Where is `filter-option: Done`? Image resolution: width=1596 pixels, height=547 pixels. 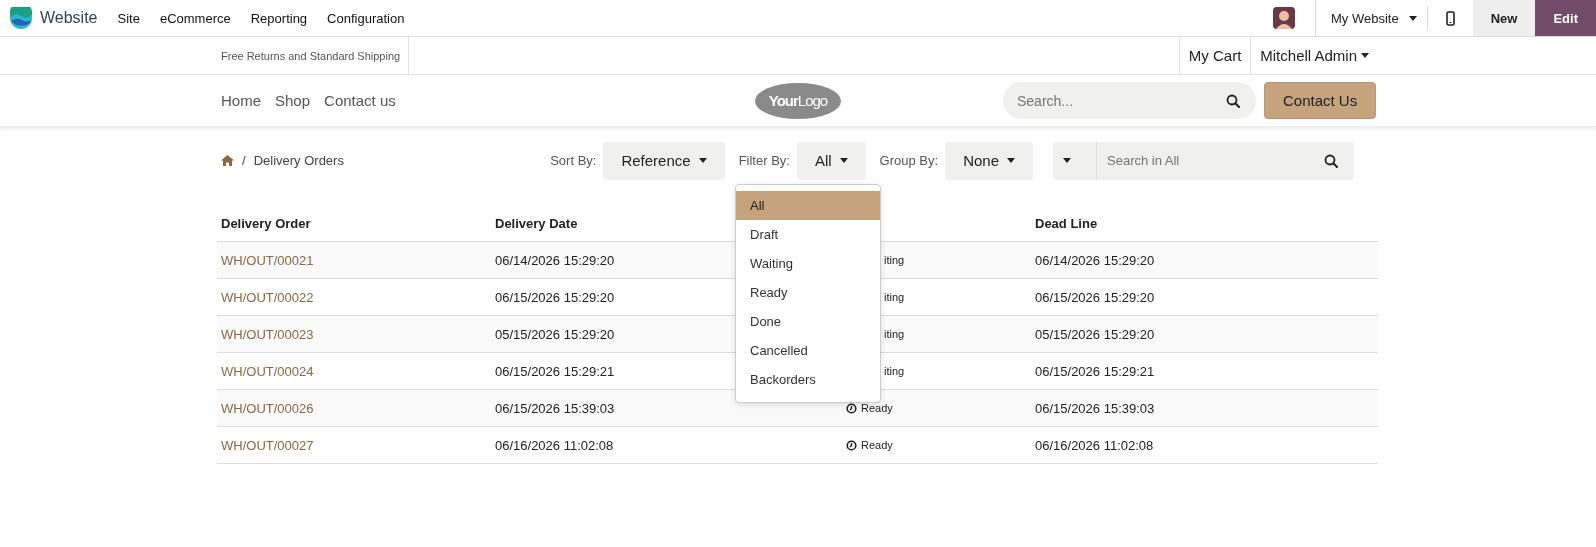
filter-option: Done is located at coordinates (808, 321).